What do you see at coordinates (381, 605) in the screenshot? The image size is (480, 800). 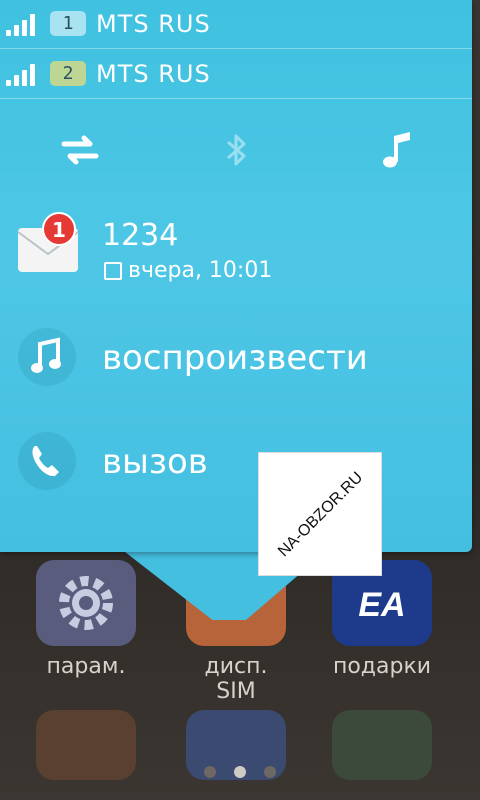 I see `svg-text: EA` at bounding box center [381, 605].